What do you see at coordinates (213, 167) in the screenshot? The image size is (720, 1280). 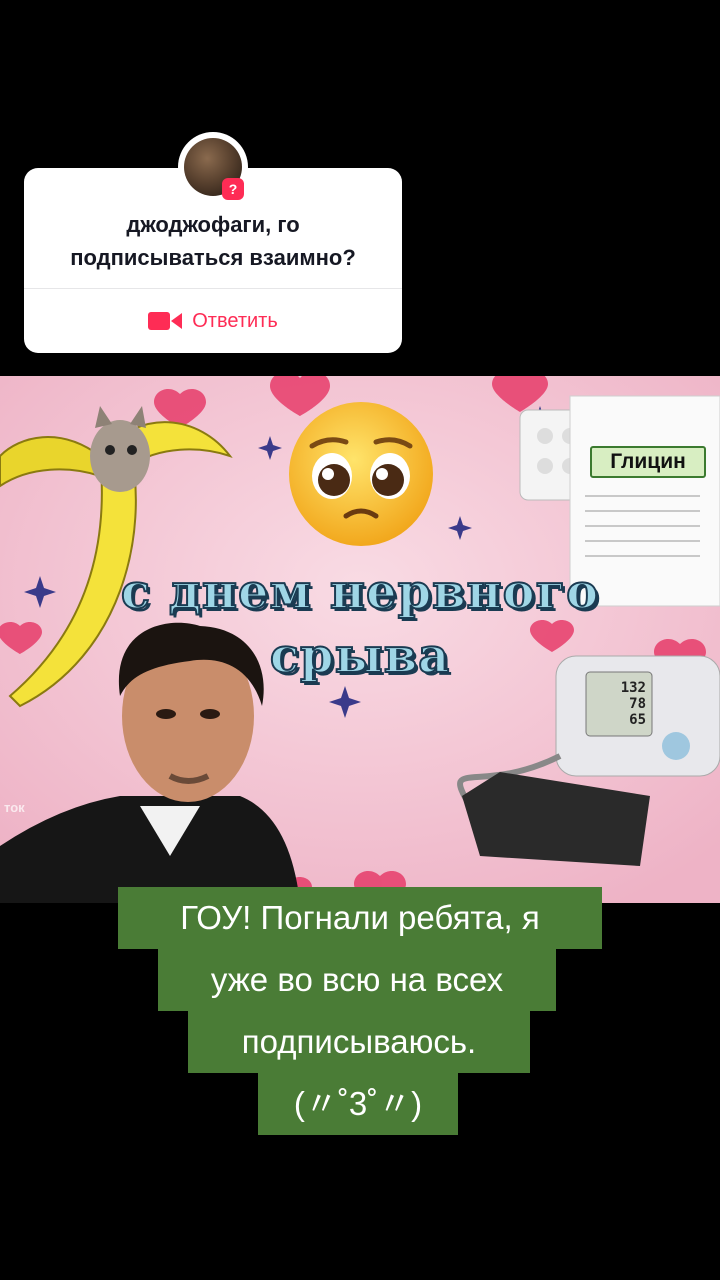 I see `asker-avatar: ?` at bounding box center [213, 167].